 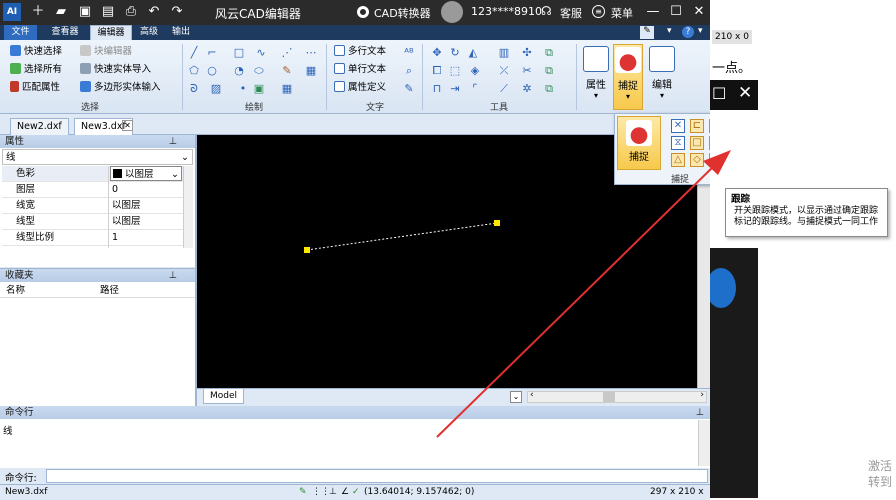 What do you see at coordinates (106, 52) in the screenshot?
I see `block-editor-button: 块编辑器` at bounding box center [106, 52].